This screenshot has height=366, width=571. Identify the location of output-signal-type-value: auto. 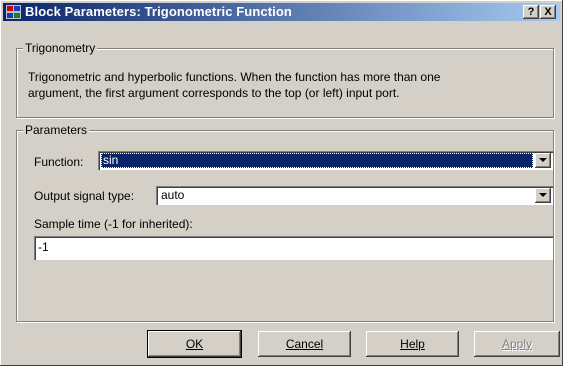
(173, 195).